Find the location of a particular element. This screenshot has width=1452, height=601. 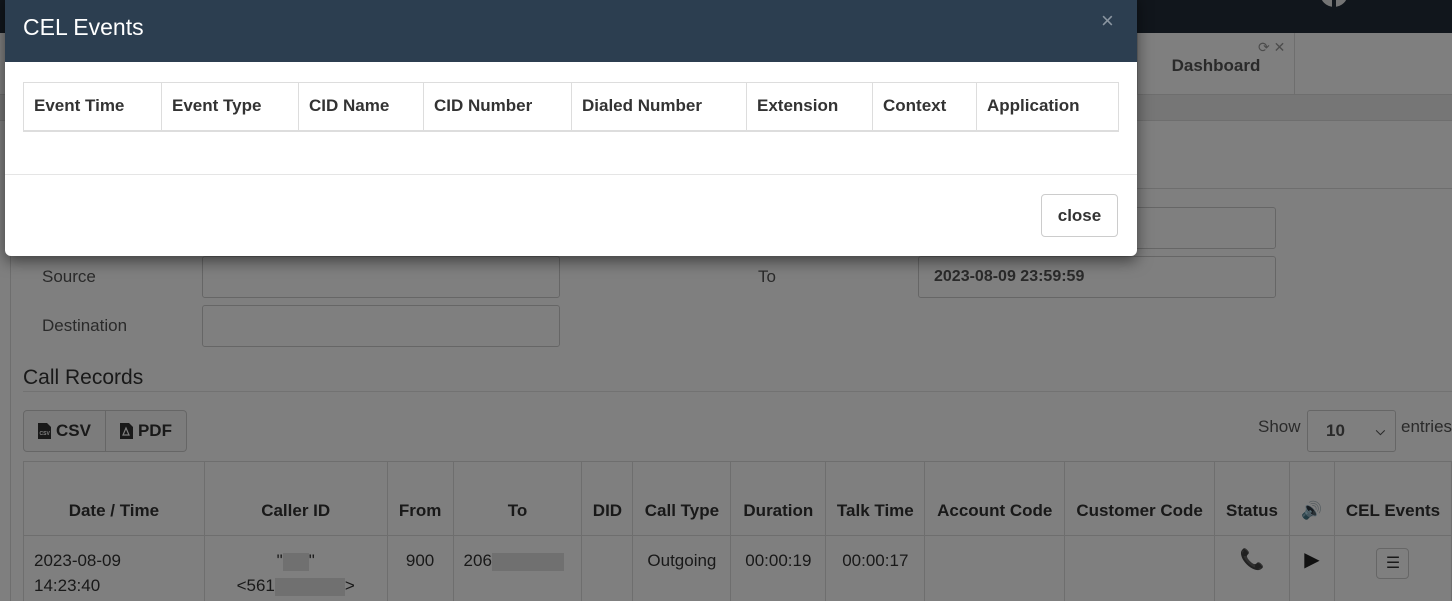

modal-title: CEL Events is located at coordinates (83, 27).